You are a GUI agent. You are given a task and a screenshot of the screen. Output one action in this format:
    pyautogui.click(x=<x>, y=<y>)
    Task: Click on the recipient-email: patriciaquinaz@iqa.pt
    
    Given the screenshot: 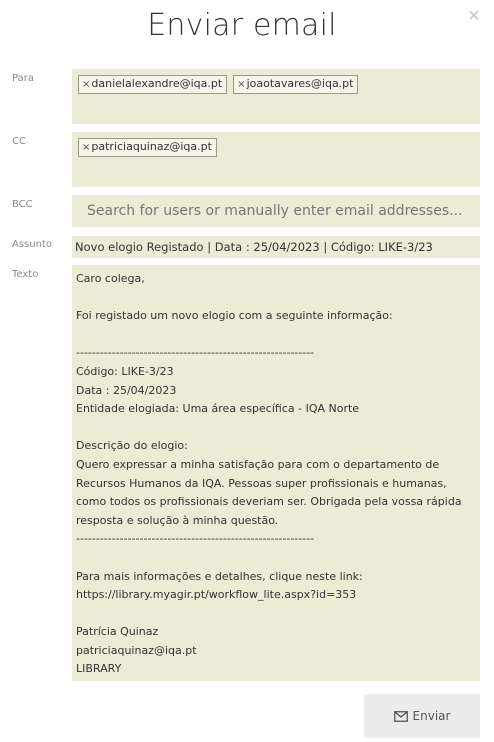 What is the action you would take?
    pyautogui.click(x=151, y=146)
    